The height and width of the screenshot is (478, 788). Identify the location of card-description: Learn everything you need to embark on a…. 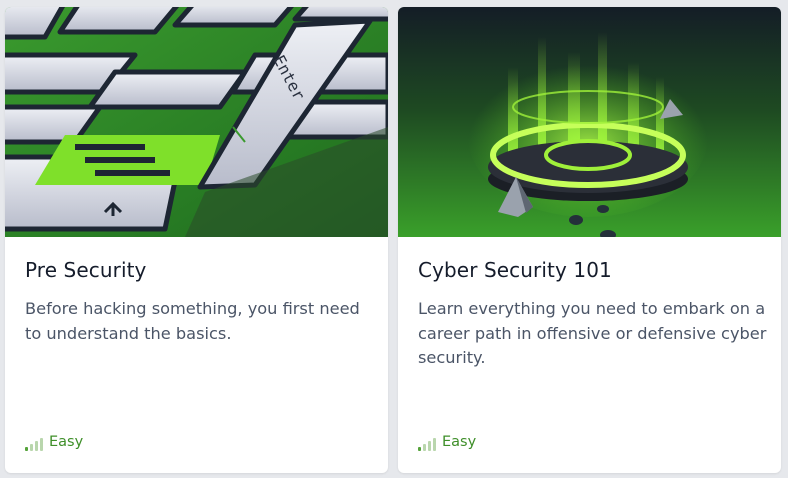
(592, 333).